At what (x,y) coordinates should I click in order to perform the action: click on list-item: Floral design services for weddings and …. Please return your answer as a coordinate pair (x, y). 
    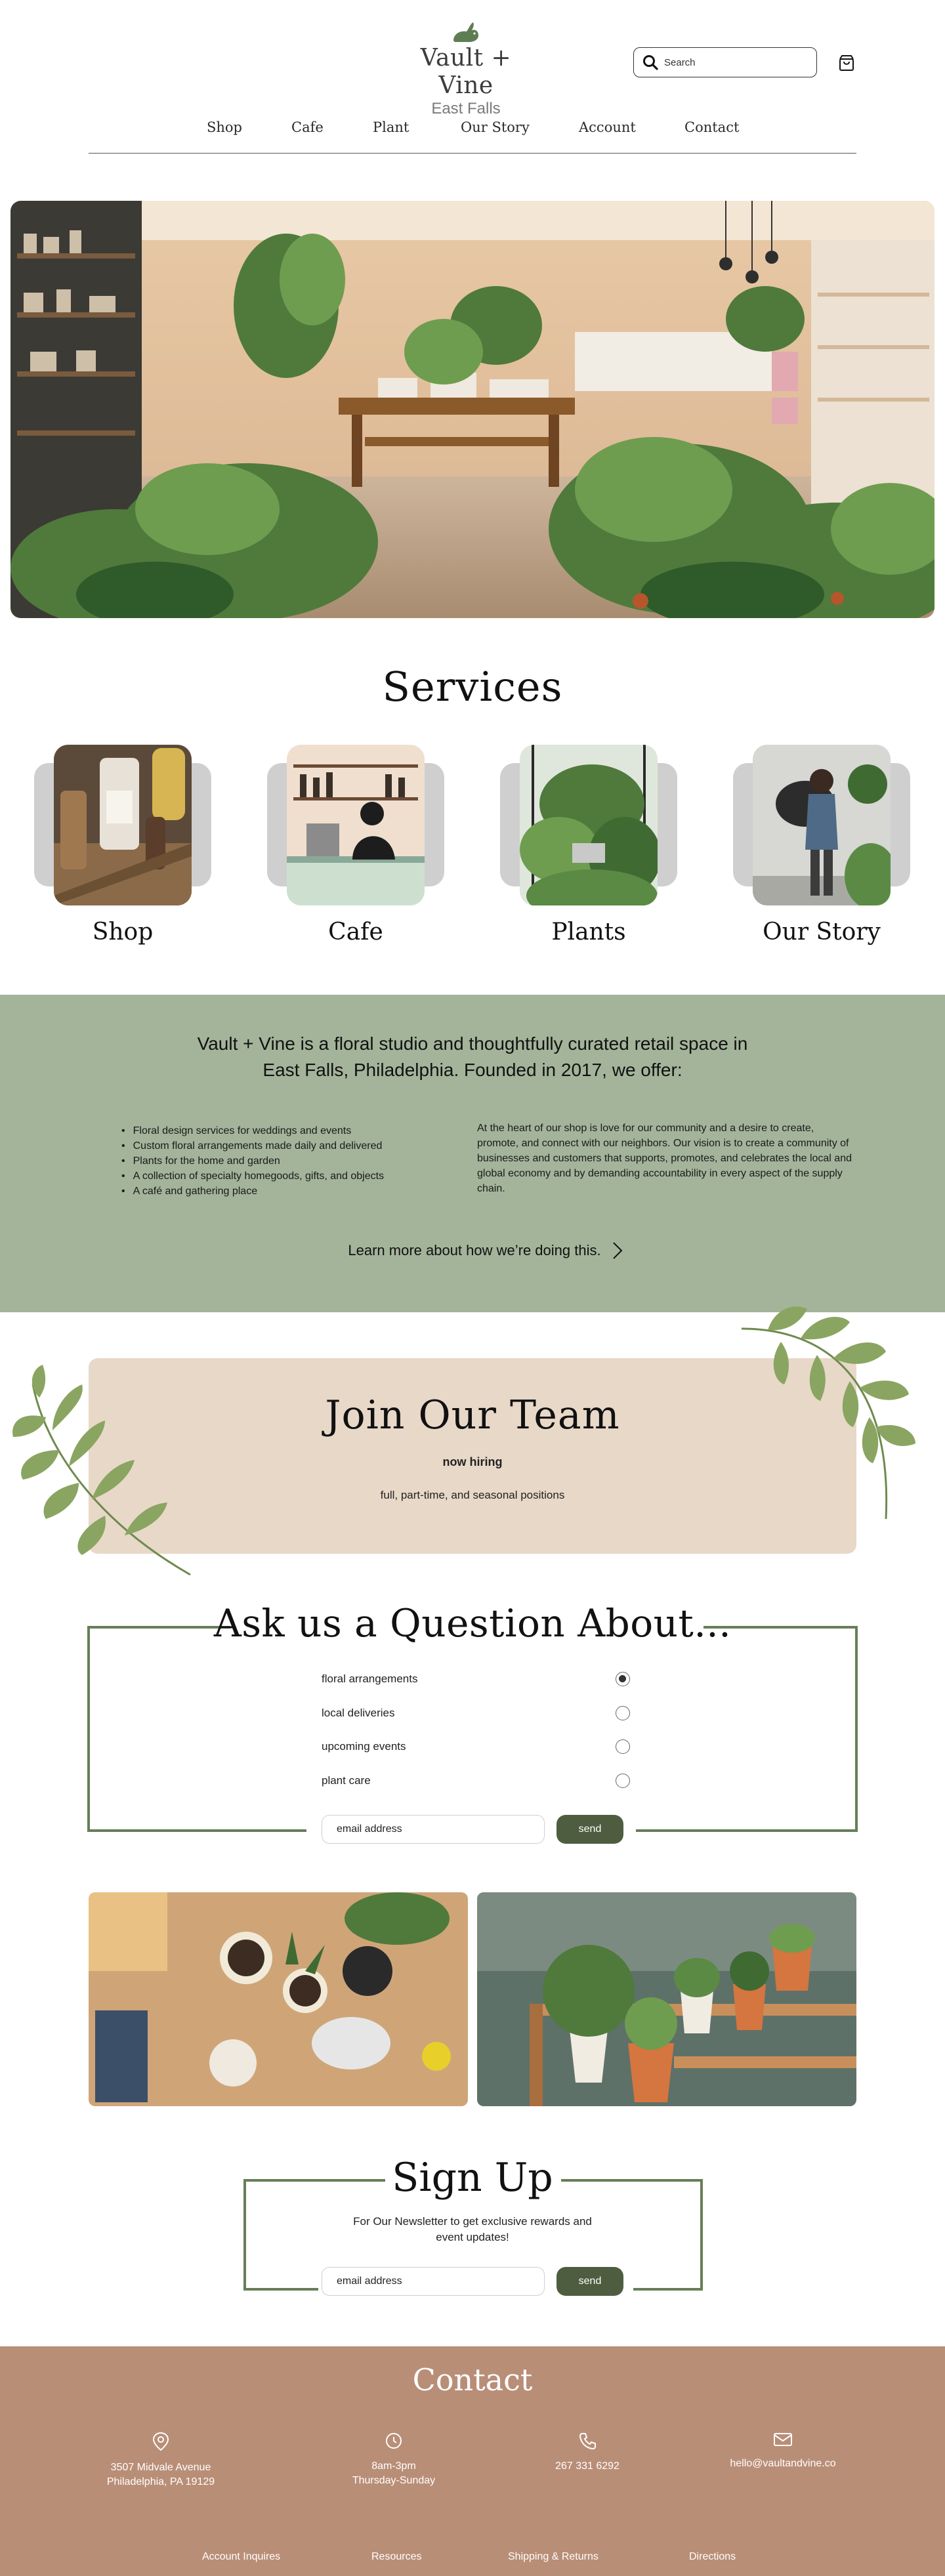
    Looking at the image, I should click on (285, 1130).